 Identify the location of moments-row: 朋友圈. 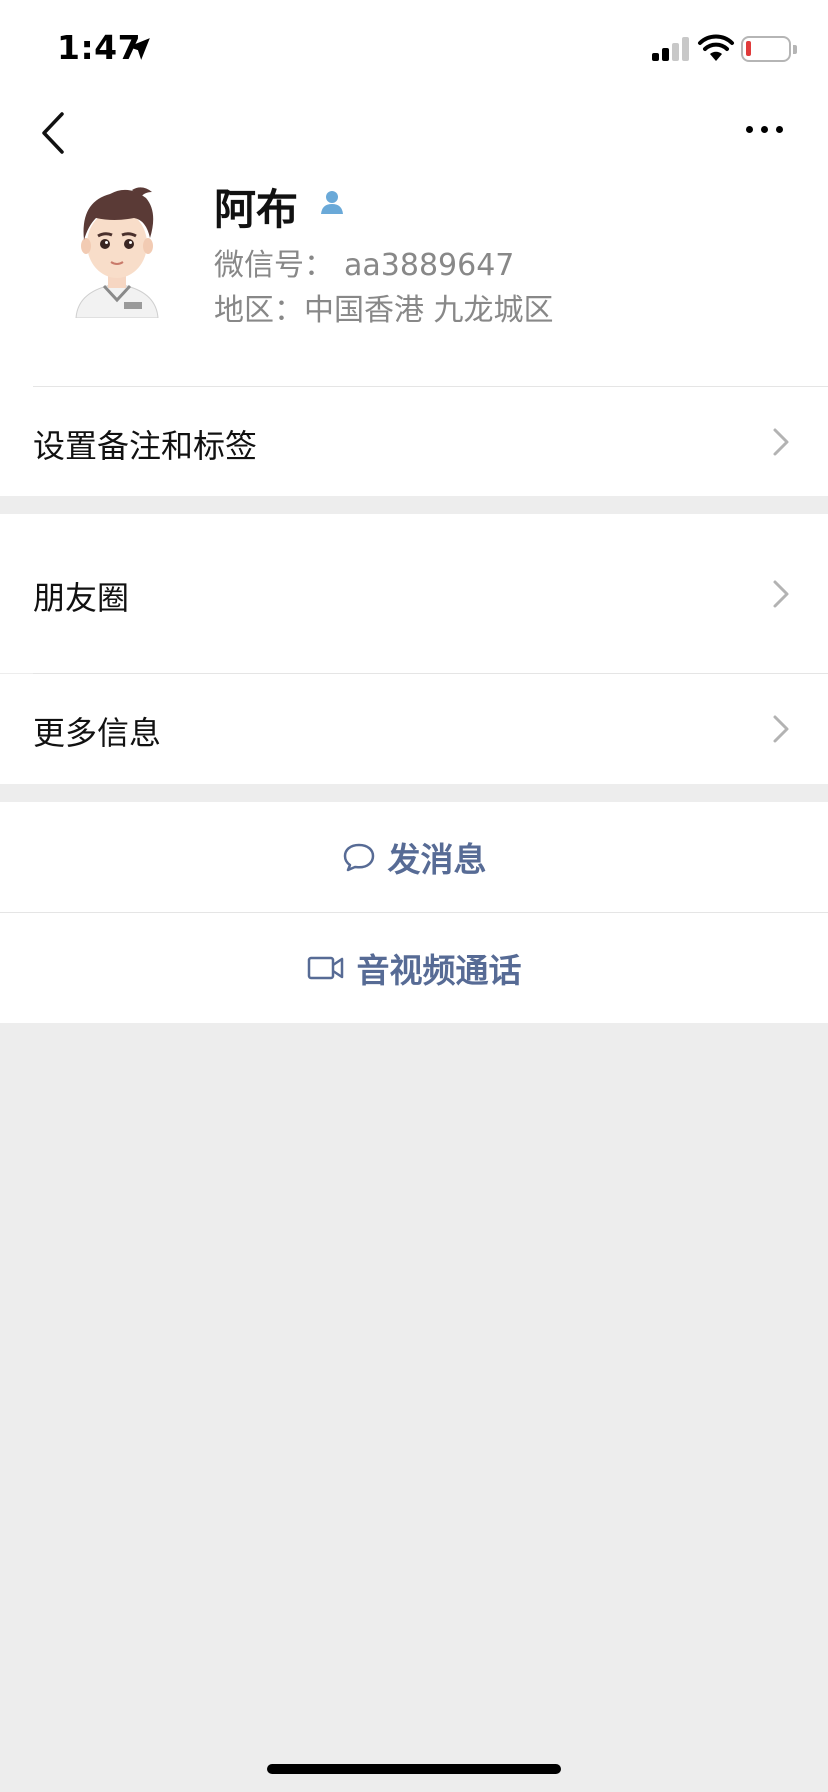
(414, 593).